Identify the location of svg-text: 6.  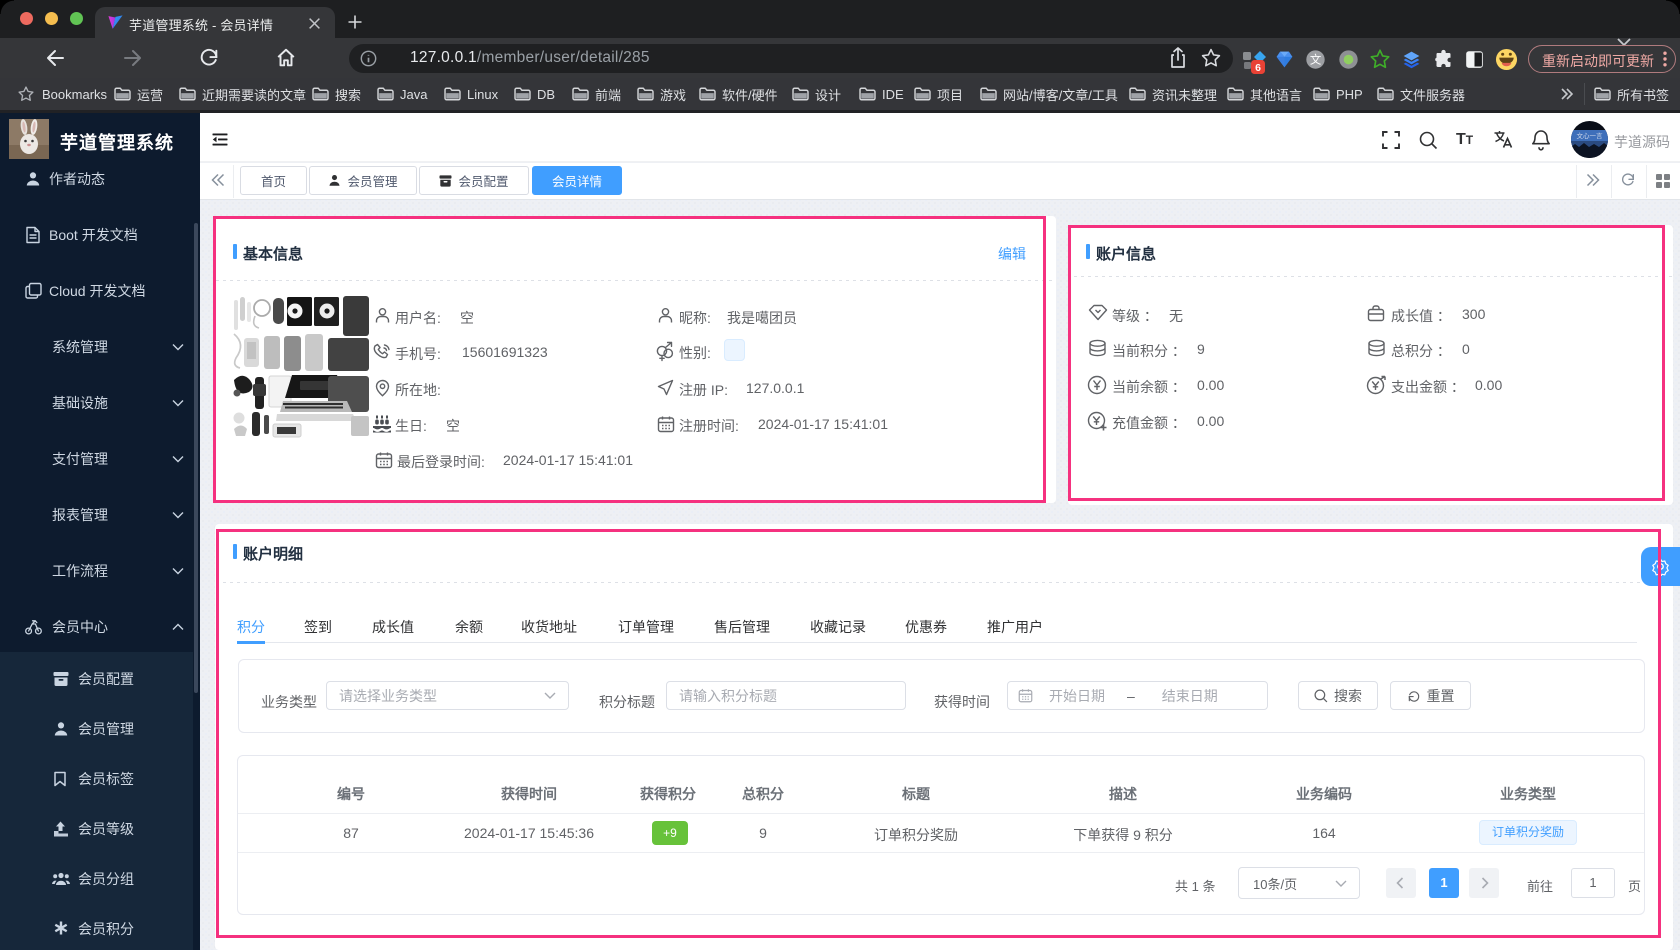
(1258, 68).